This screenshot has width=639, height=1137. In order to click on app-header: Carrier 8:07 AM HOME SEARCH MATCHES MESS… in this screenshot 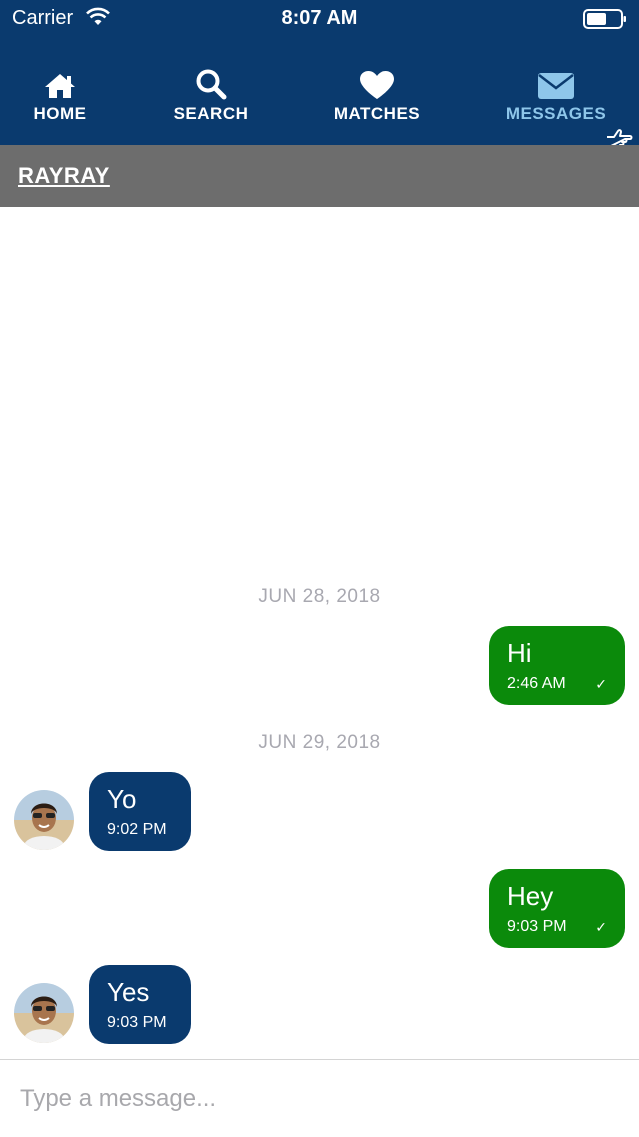, I will do `click(319, 74)`.